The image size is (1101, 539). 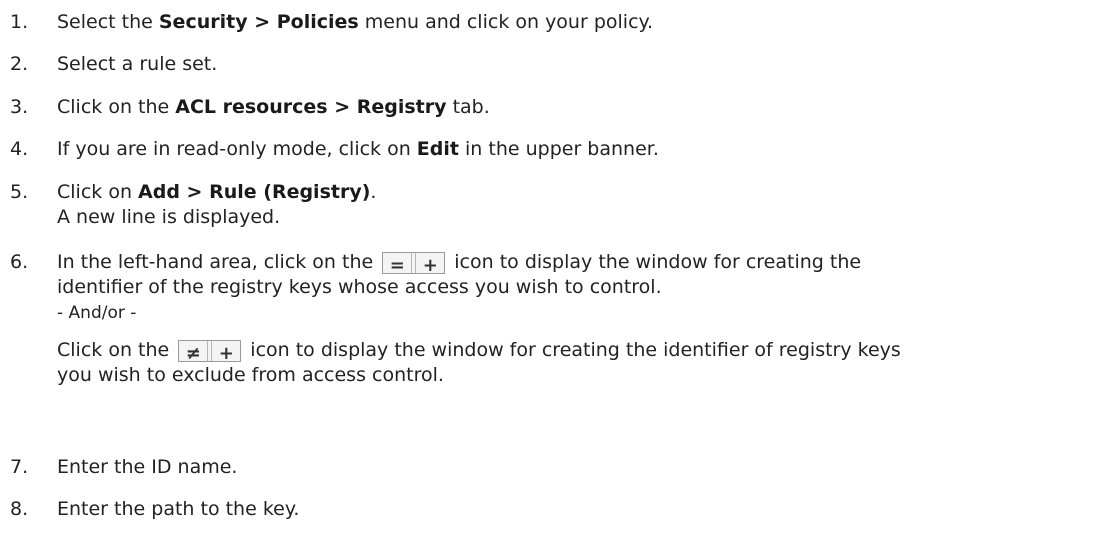 What do you see at coordinates (19, 192) in the screenshot?
I see `step-number: 5.` at bounding box center [19, 192].